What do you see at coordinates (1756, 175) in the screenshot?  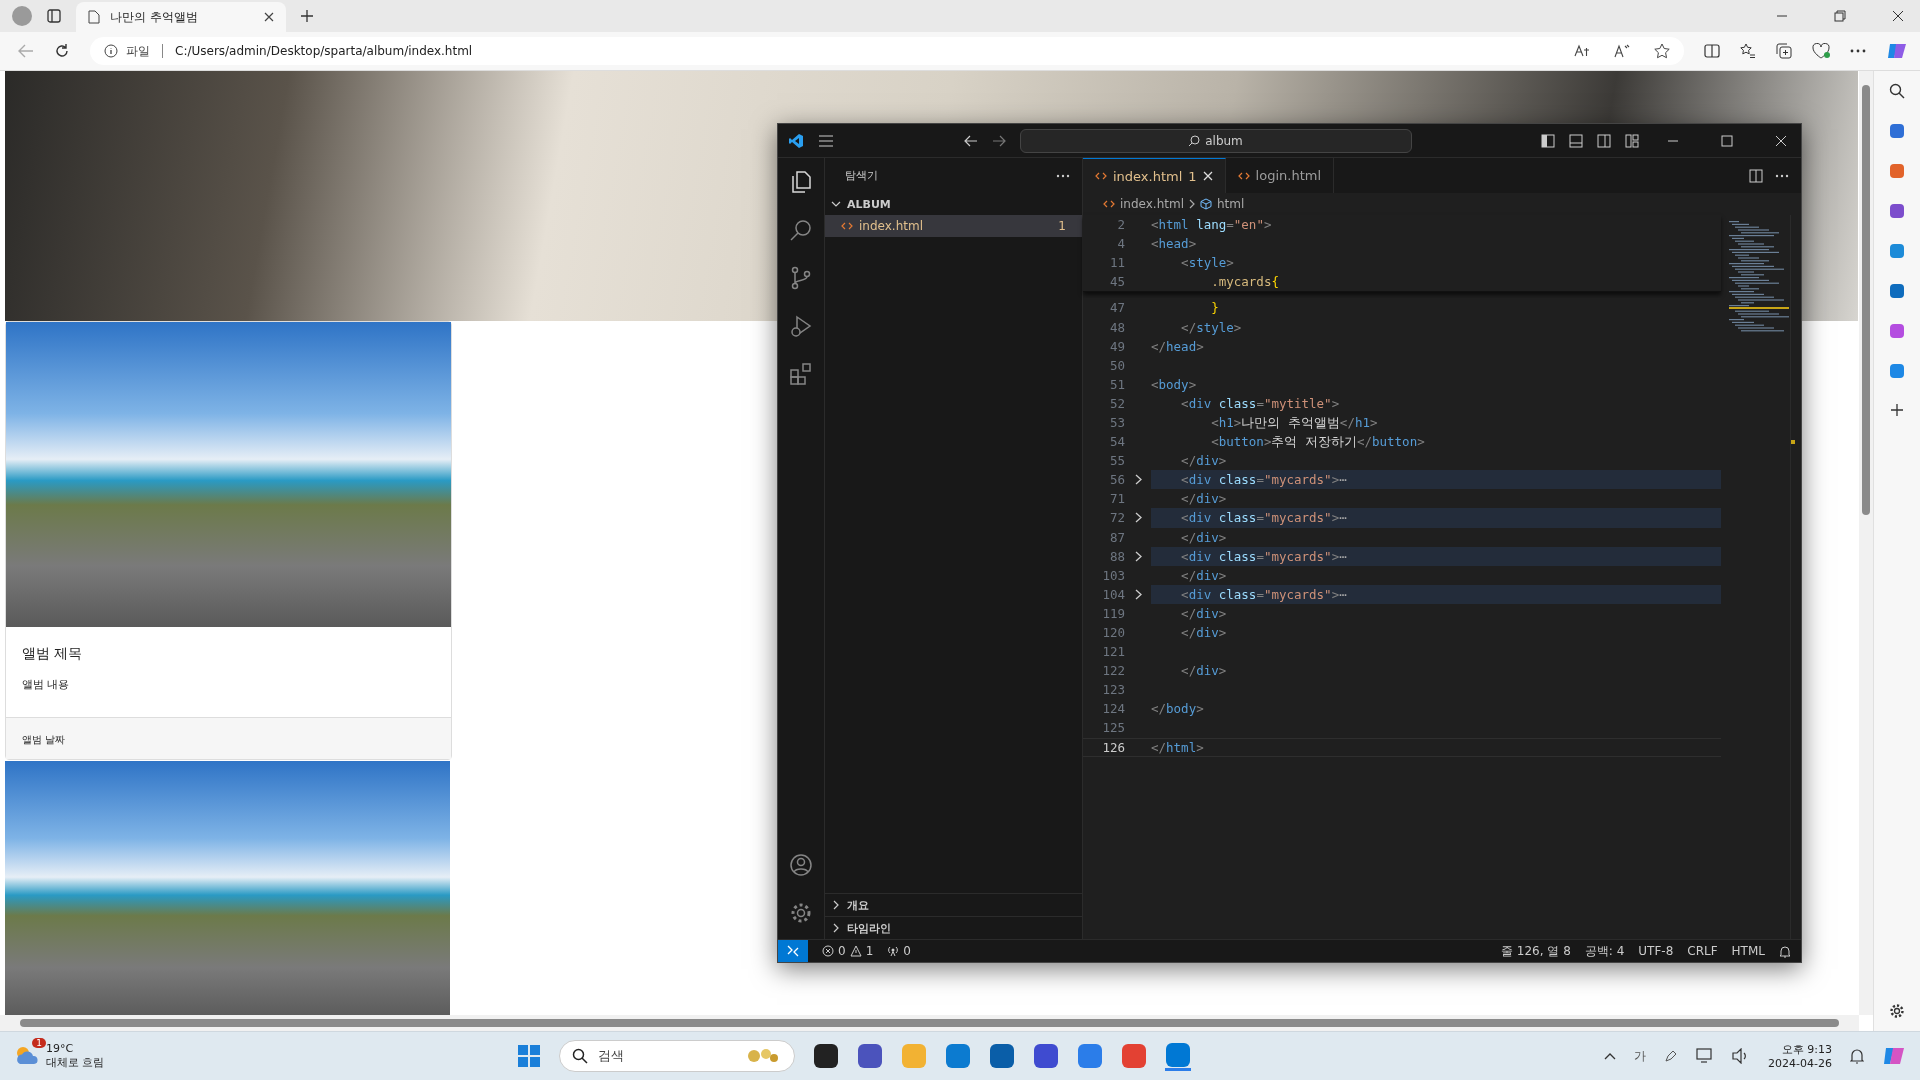 I see `split-editor-icon` at bounding box center [1756, 175].